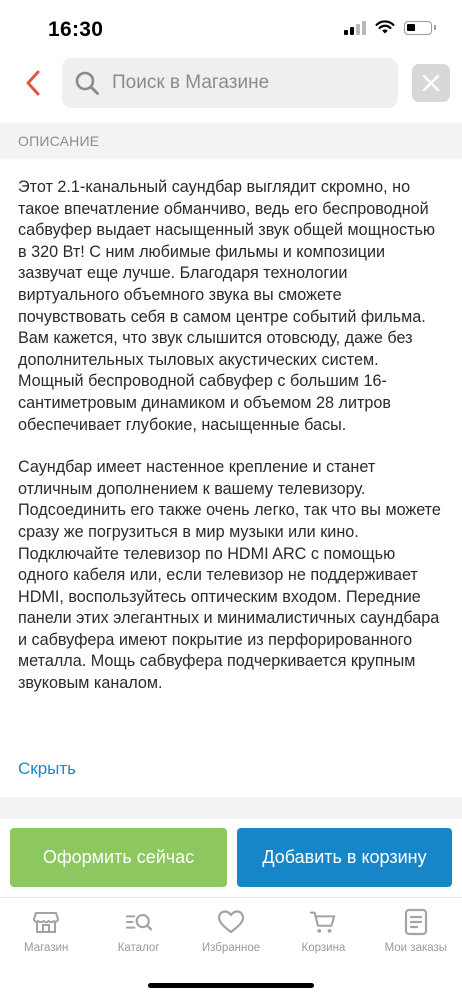 This screenshot has width=462, height=999. Describe the element at coordinates (139, 922) in the screenshot. I see `catalog-search-icon` at that location.